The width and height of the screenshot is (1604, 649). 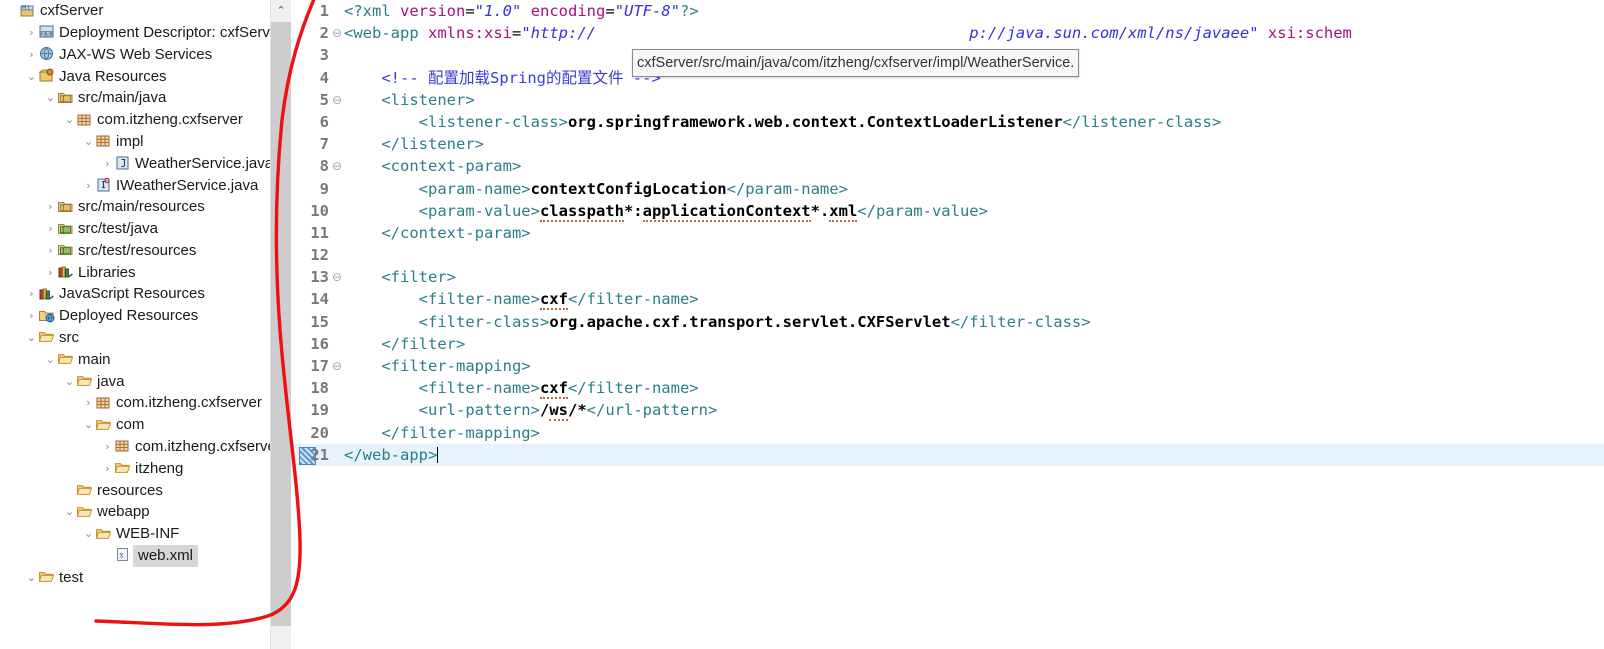 I want to click on code-token: </filter>, so click(x=405, y=343).